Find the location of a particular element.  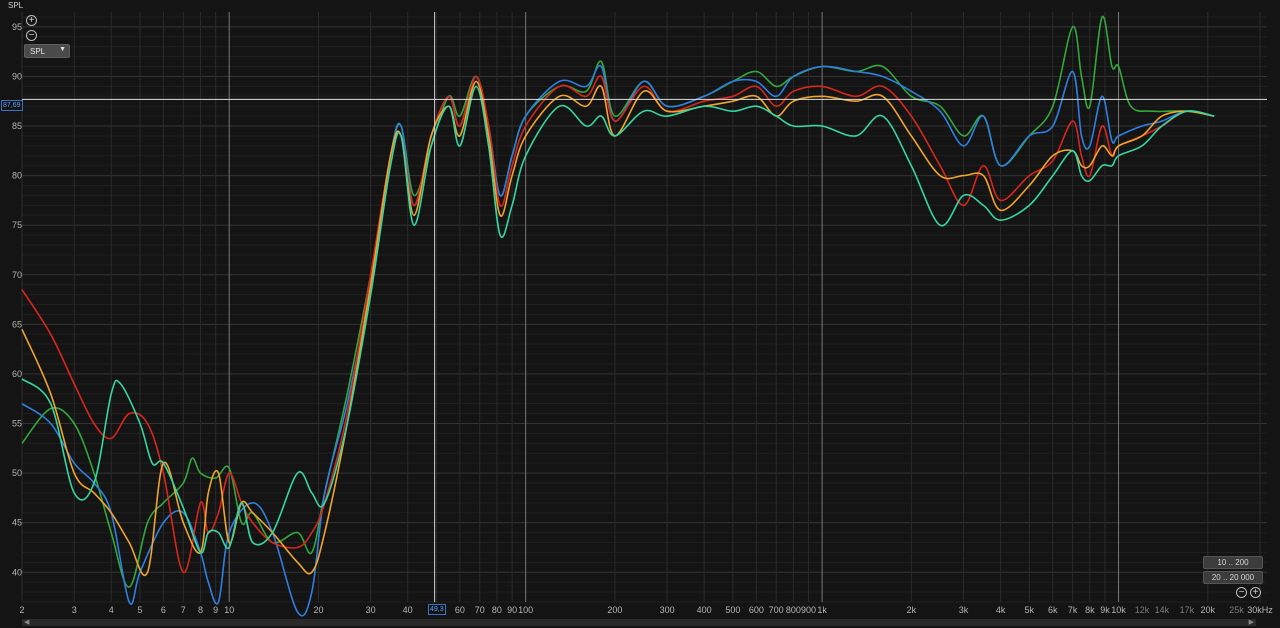

x-tick-label: 14k is located at coordinates (1162, 610).